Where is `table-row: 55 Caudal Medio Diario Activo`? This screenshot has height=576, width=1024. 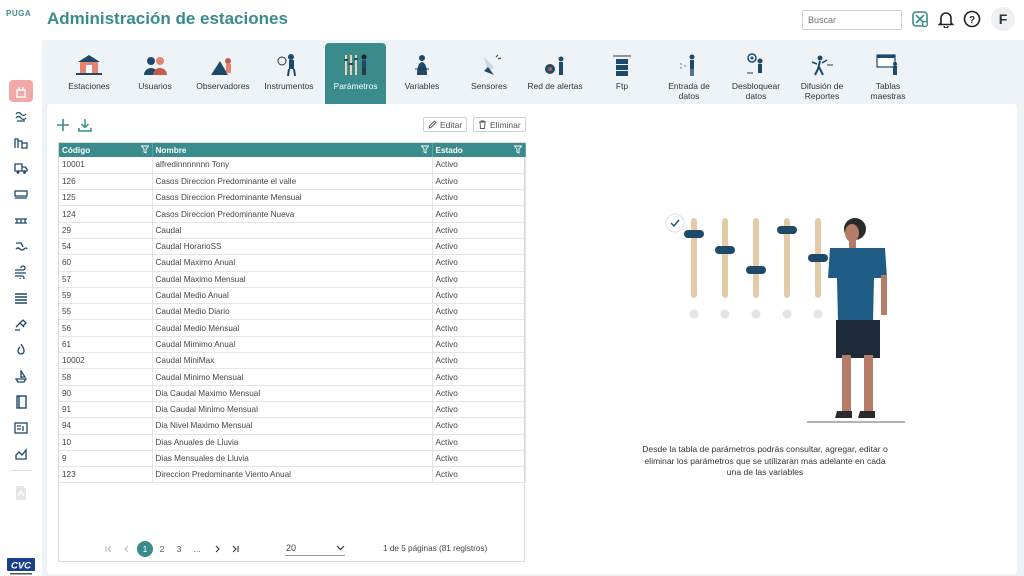
table-row: 55 Caudal Medio Diario Activo is located at coordinates (292, 312).